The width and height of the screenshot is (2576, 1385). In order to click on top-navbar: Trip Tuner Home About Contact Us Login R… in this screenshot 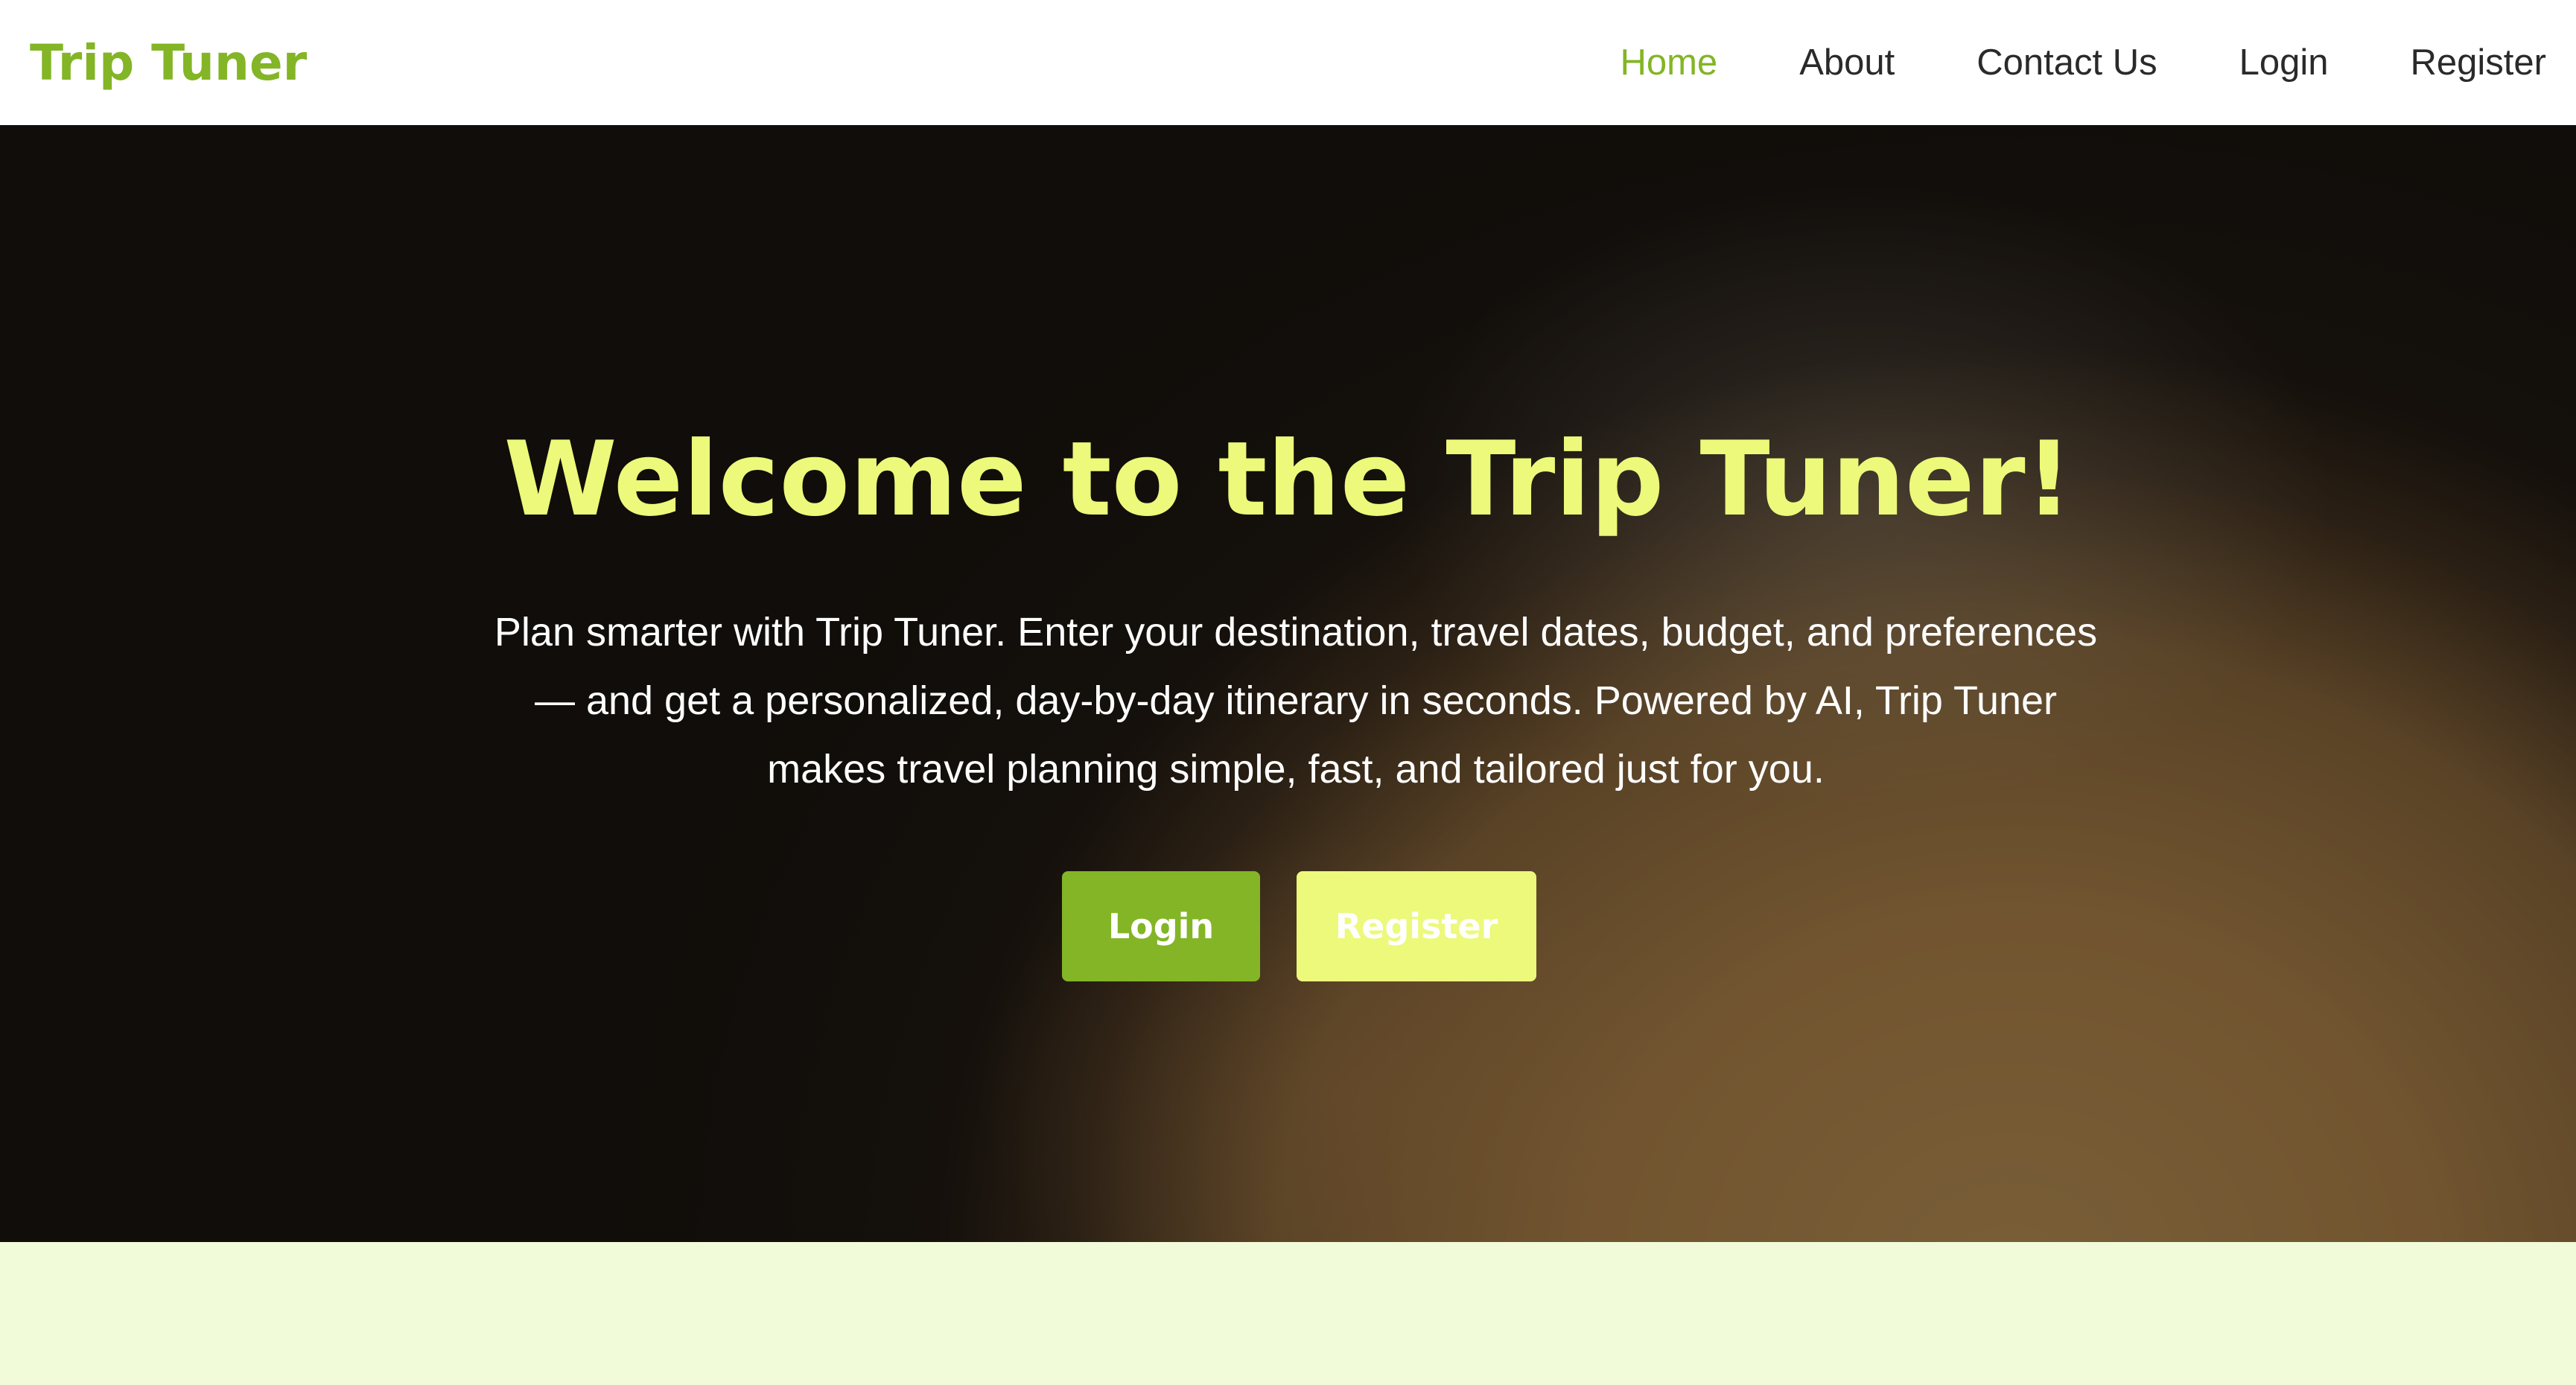, I will do `click(1288, 62)`.